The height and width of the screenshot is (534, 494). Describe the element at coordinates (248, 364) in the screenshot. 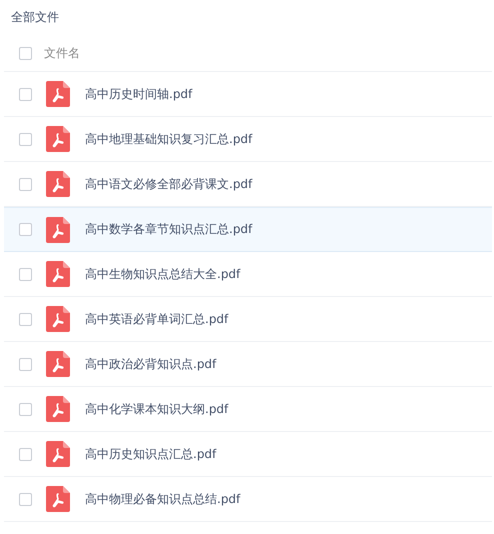

I see `file-row: 高中政治必背知识点.pdf` at that location.